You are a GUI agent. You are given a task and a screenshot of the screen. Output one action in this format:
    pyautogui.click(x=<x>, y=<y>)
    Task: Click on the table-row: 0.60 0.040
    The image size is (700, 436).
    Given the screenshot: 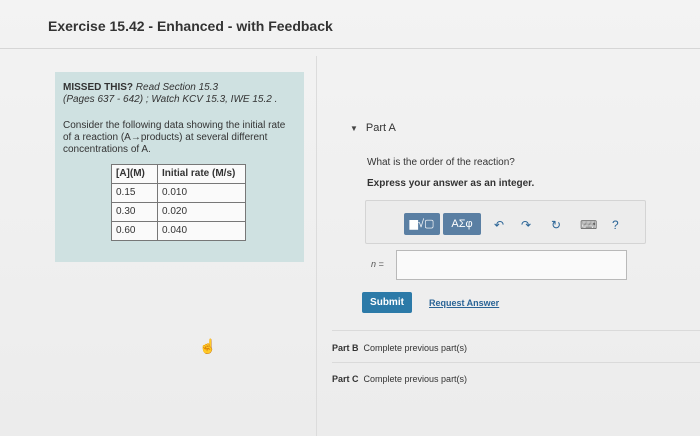 What is the action you would take?
    pyautogui.click(x=178, y=231)
    